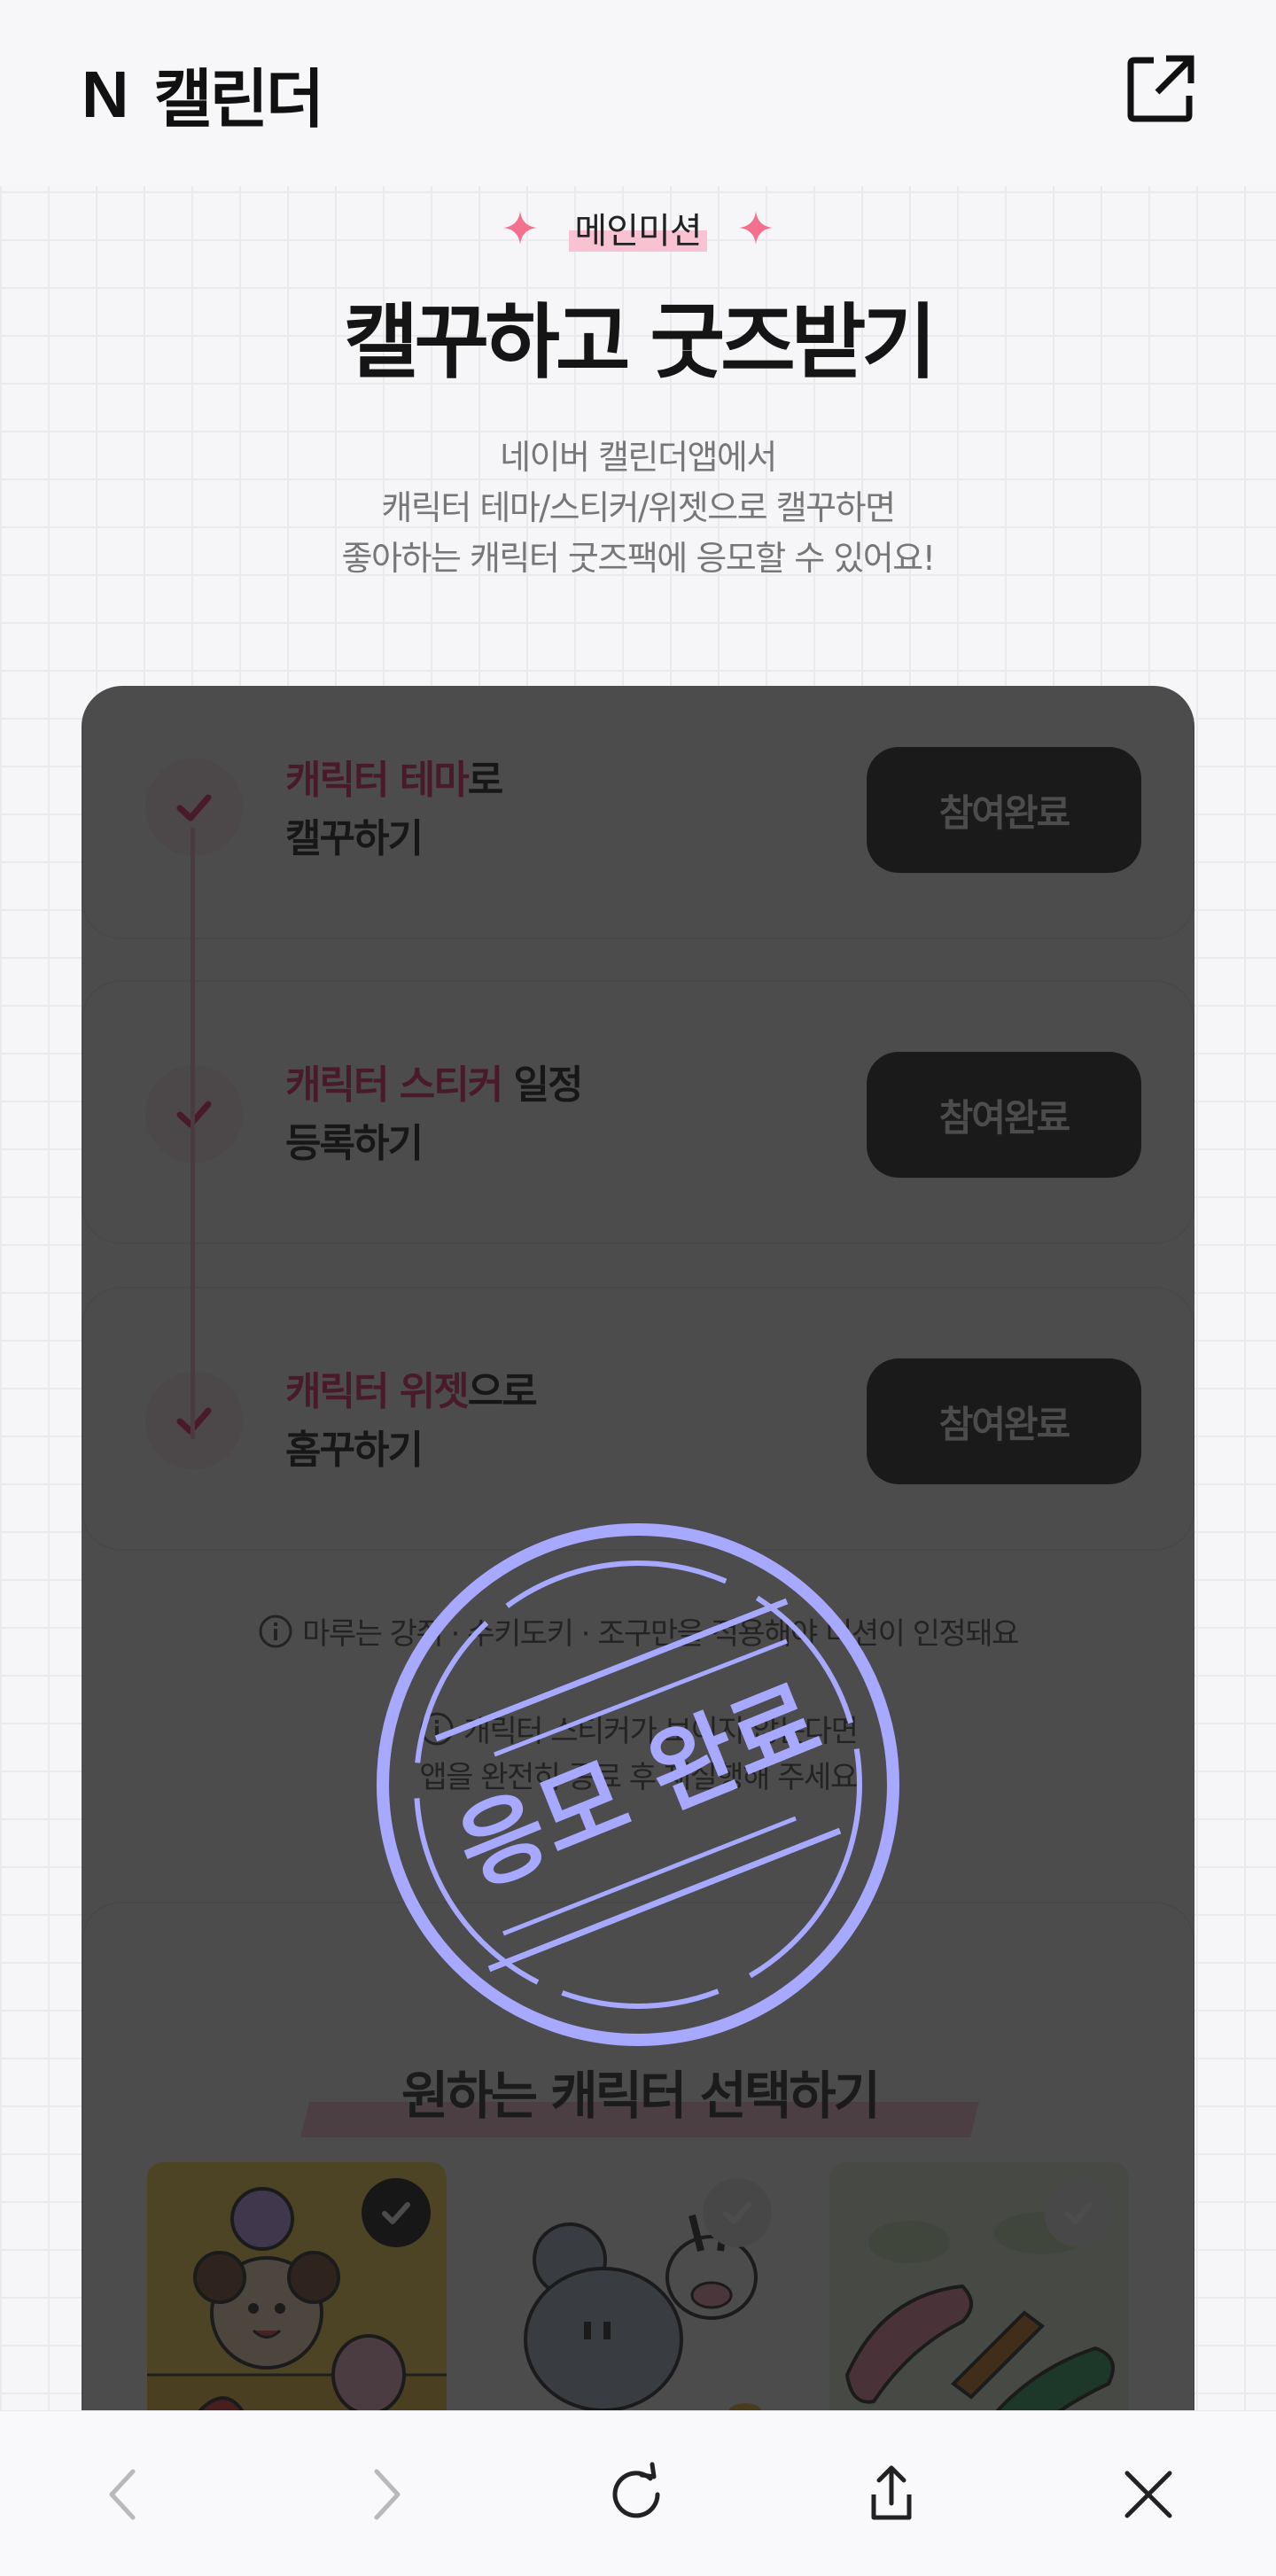  I want to click on mission-highlight: 캐릭터 테마, so click(377, 781).